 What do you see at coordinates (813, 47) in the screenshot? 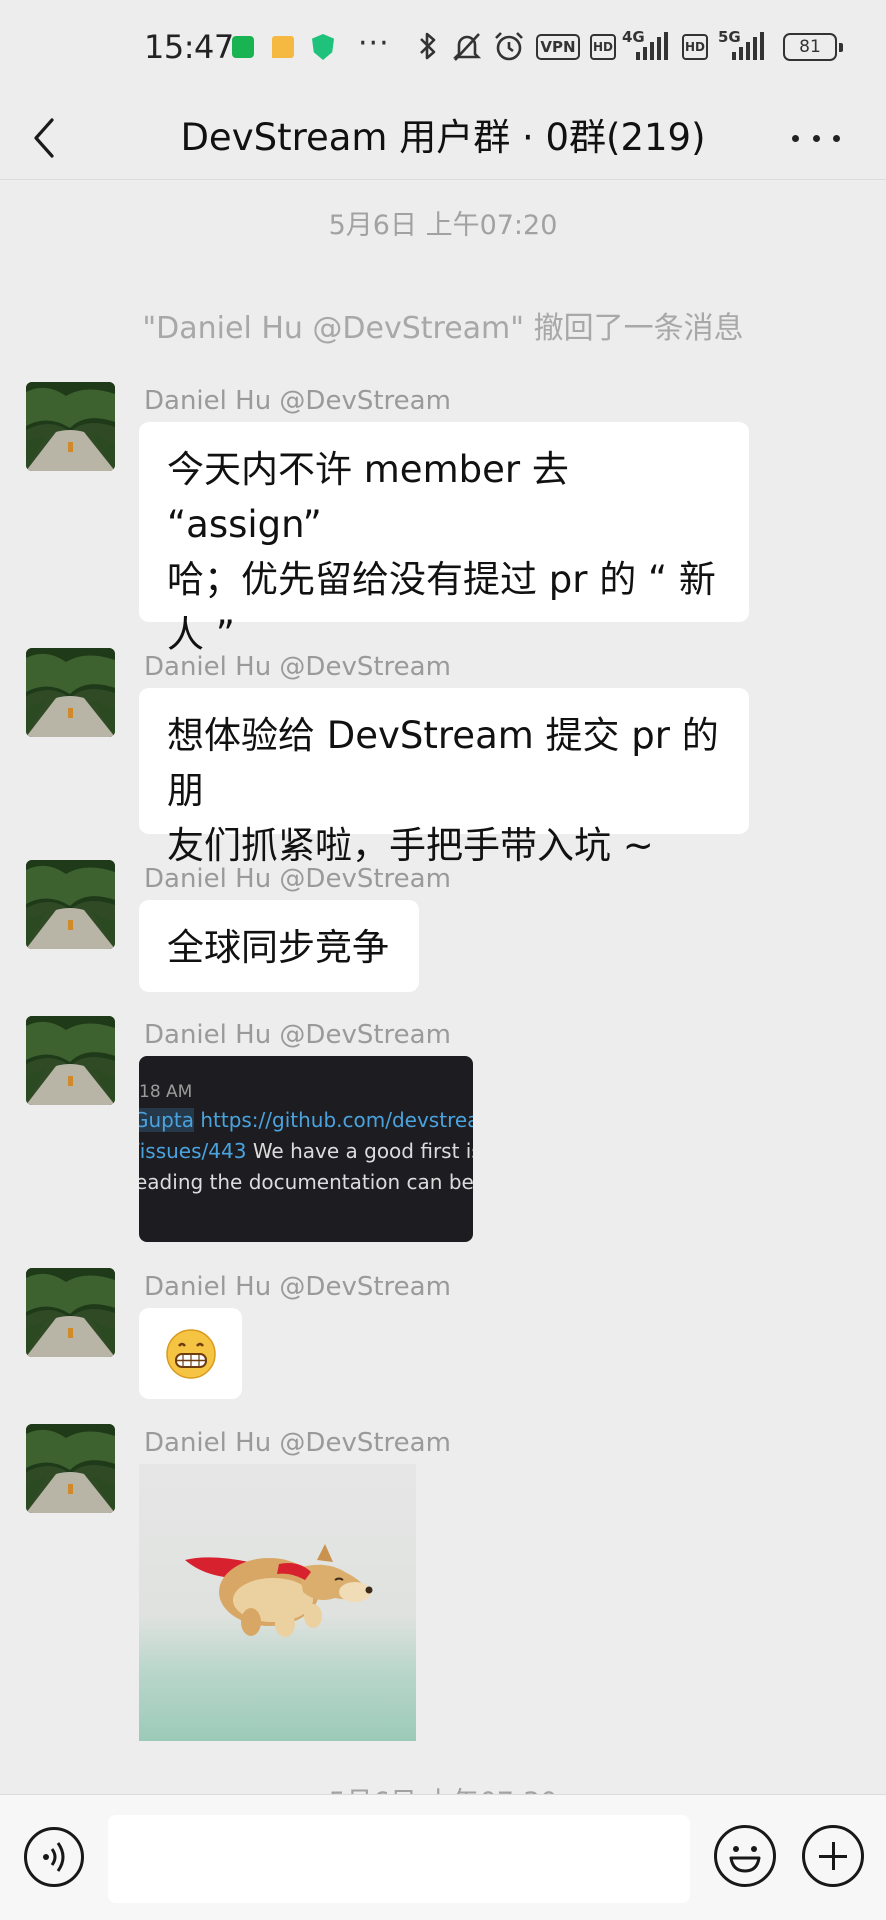
I see `battery-indicator: 81` at bounding box center [813, 47].